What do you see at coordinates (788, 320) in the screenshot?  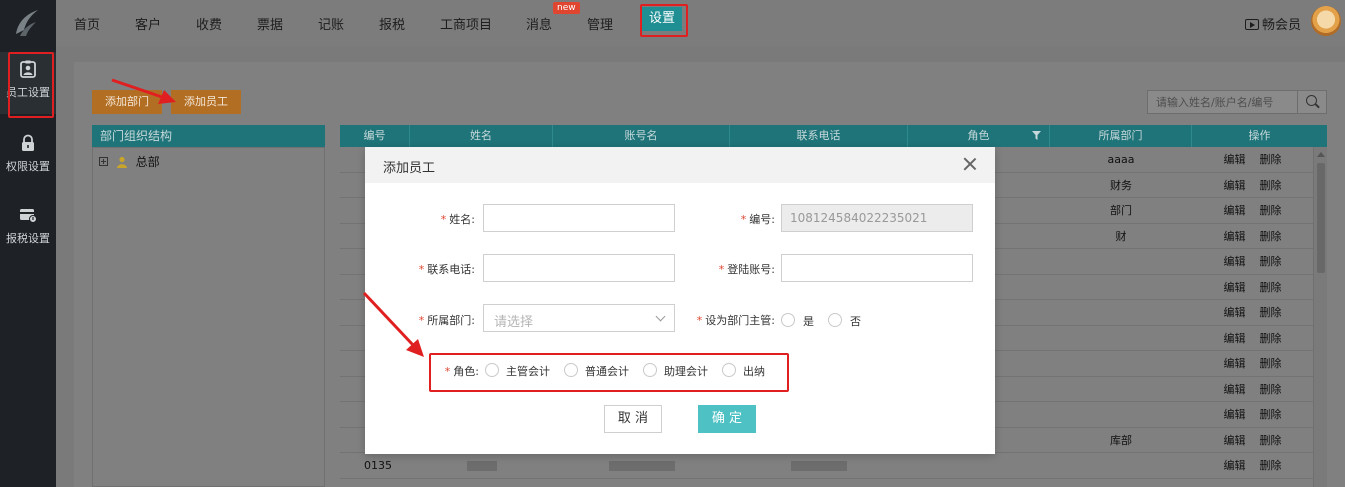 I see `manager-yes-radio` at bounding box center [788, 320].